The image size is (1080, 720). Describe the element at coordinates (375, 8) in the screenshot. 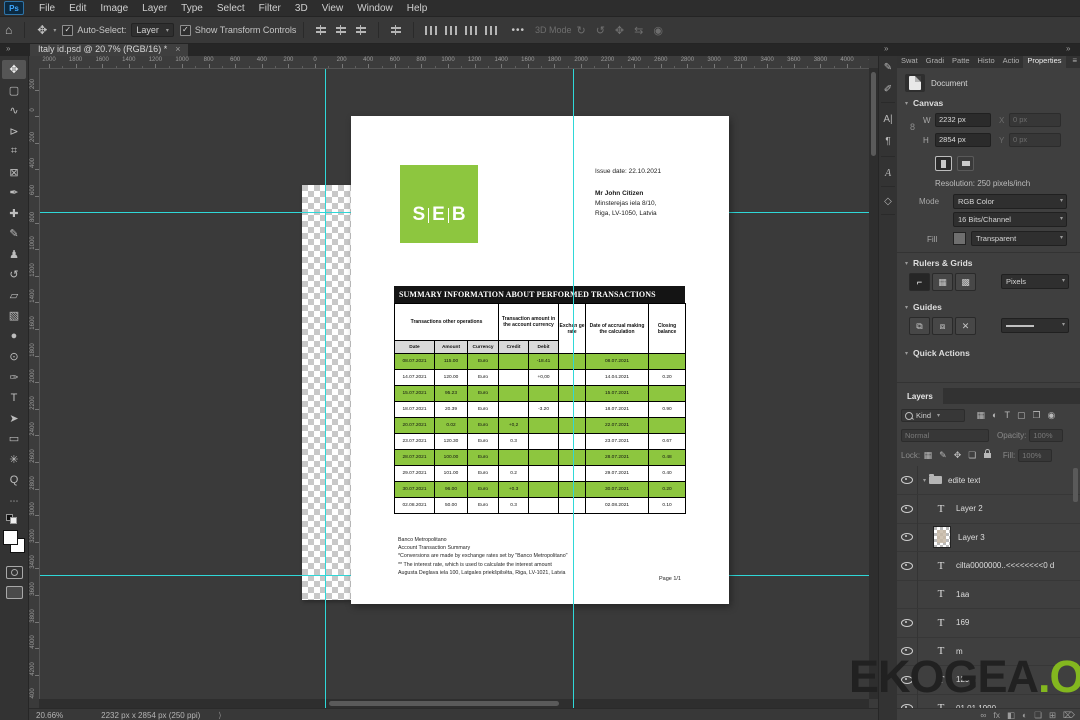

I see `menu-window: Window` at that location.